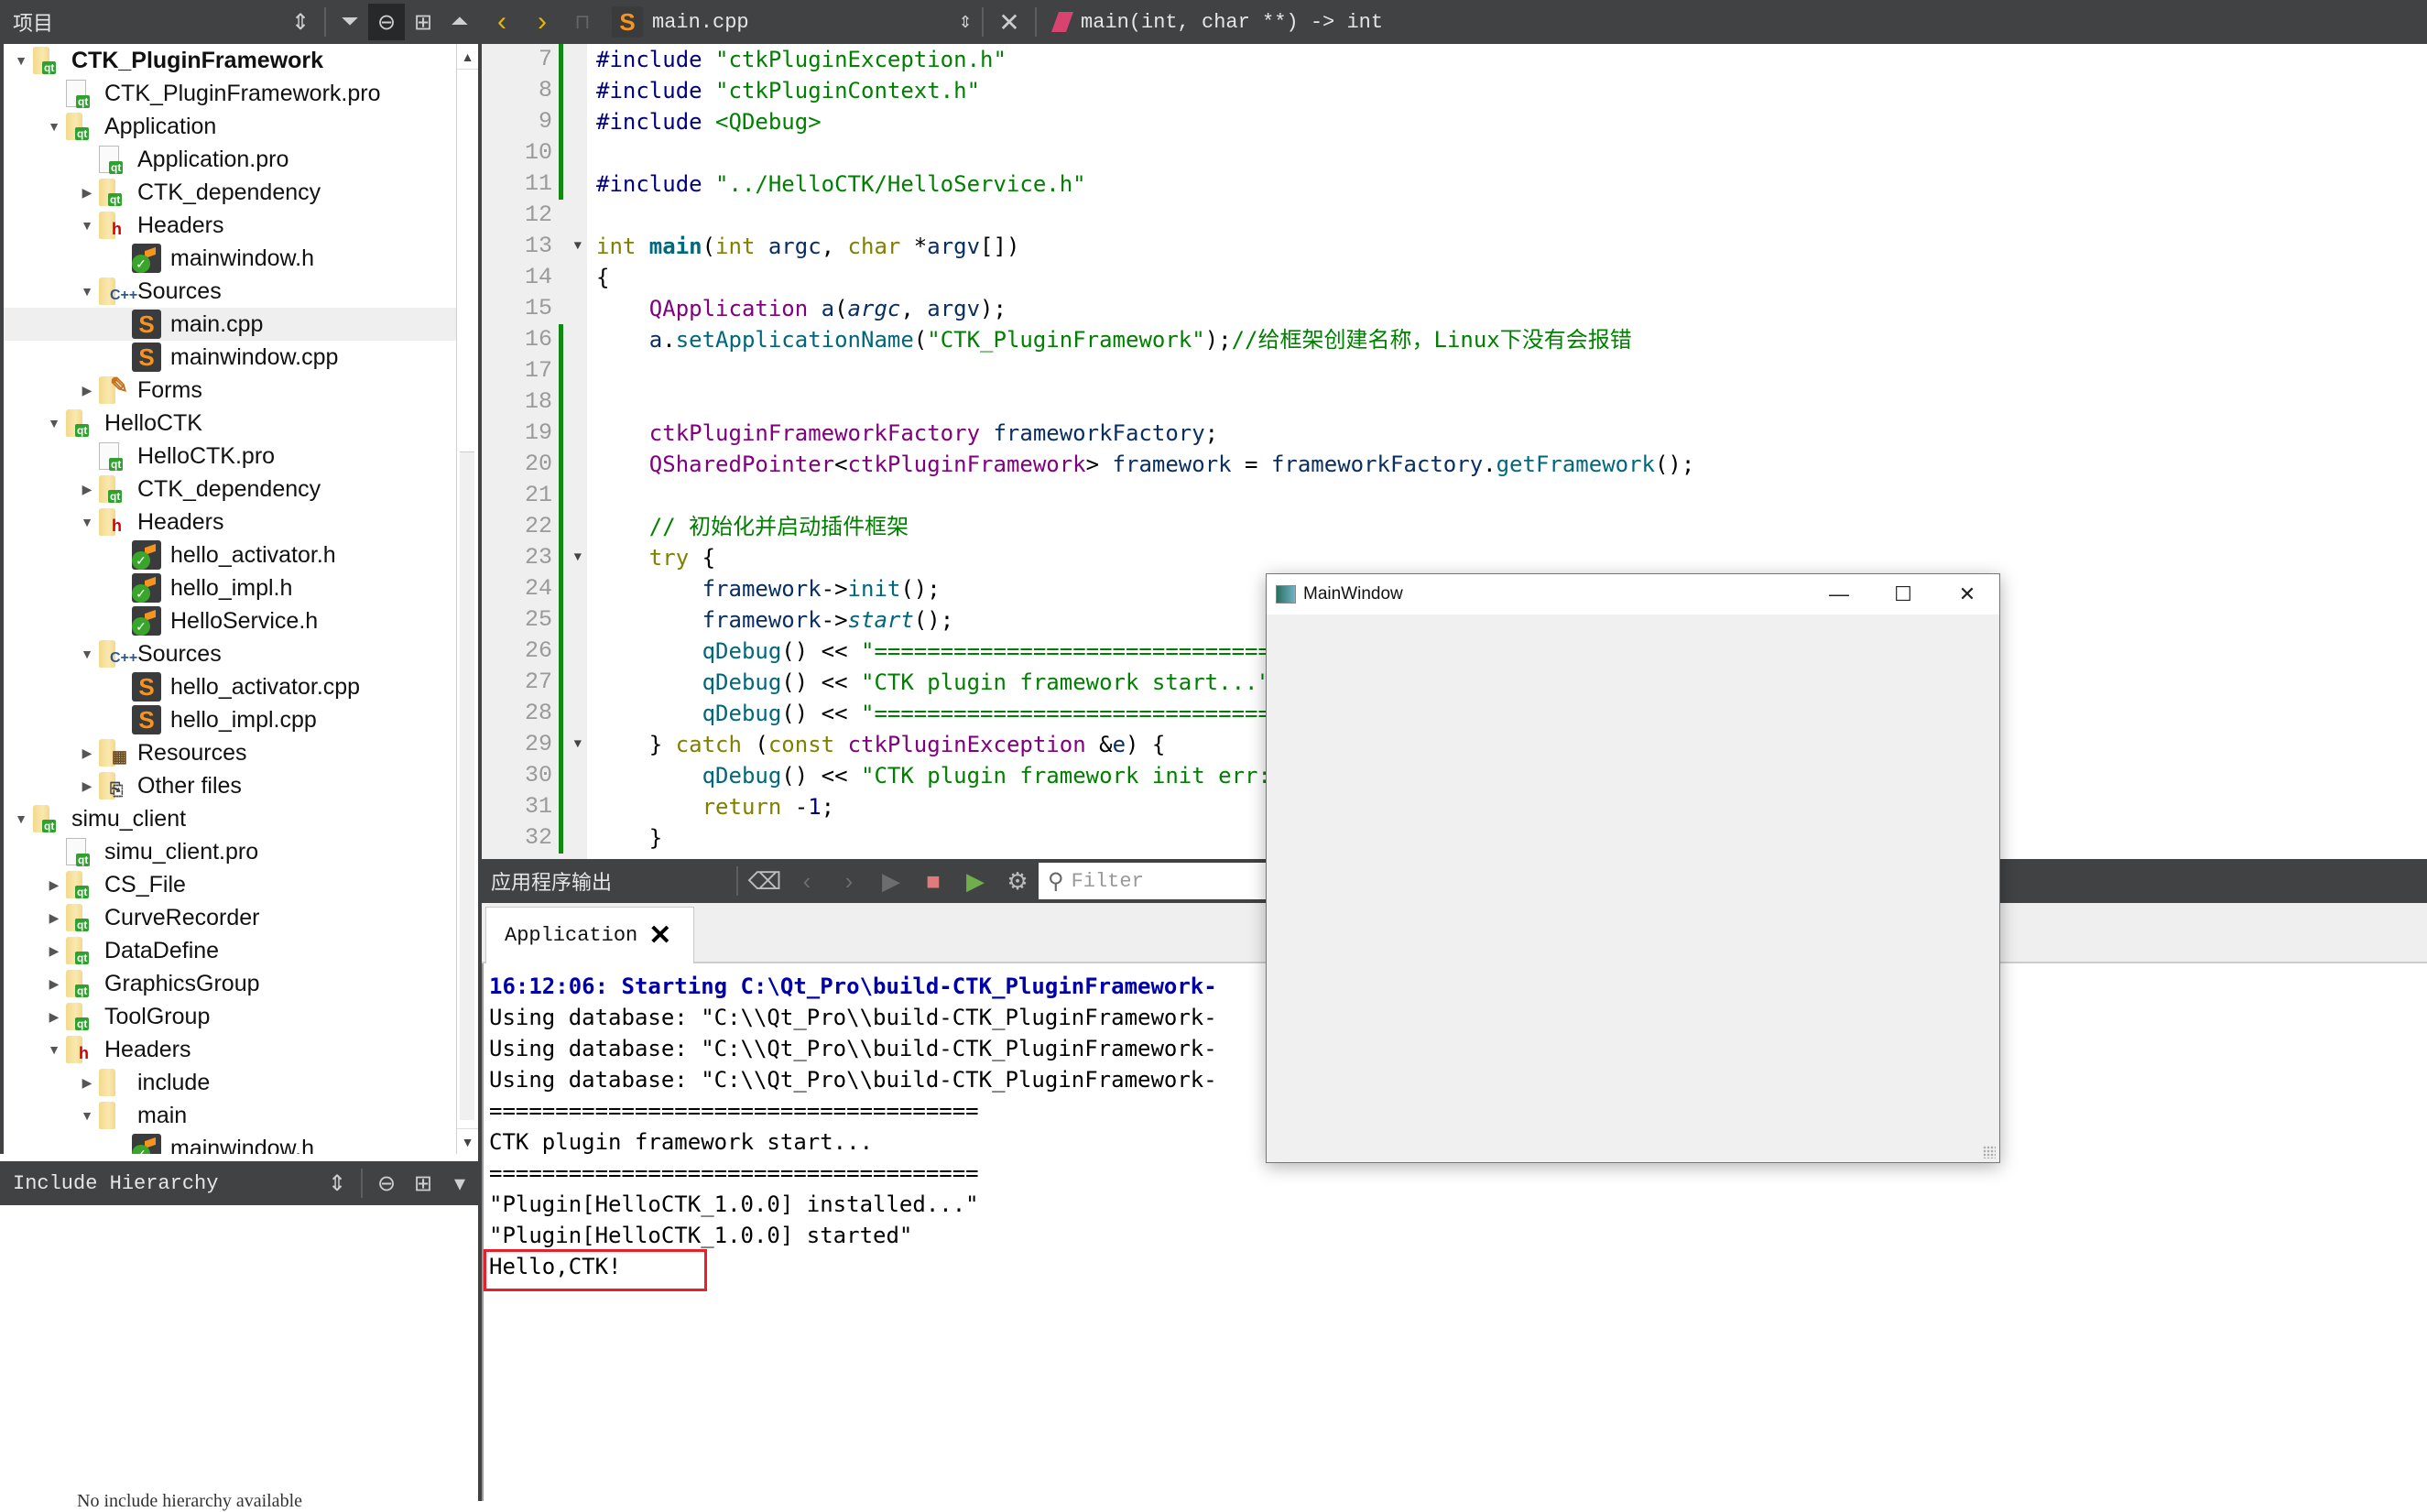  I want to click on filter-icon: ⏷, so click(350, 22).